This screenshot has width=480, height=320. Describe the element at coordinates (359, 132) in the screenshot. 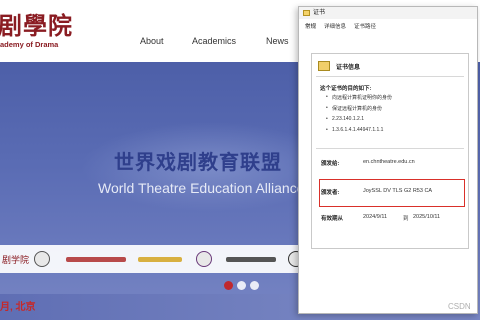

I see `purpose-item: 1.3.6.1.4.1.44947.1.1.1` at that location.